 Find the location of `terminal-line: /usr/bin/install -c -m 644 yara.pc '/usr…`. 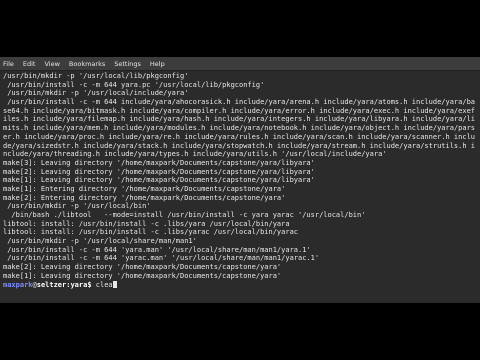

terminal-line: /usr/bin/install -c -m 644 yara.pc '/usr… is located at coordinates (134, 84).